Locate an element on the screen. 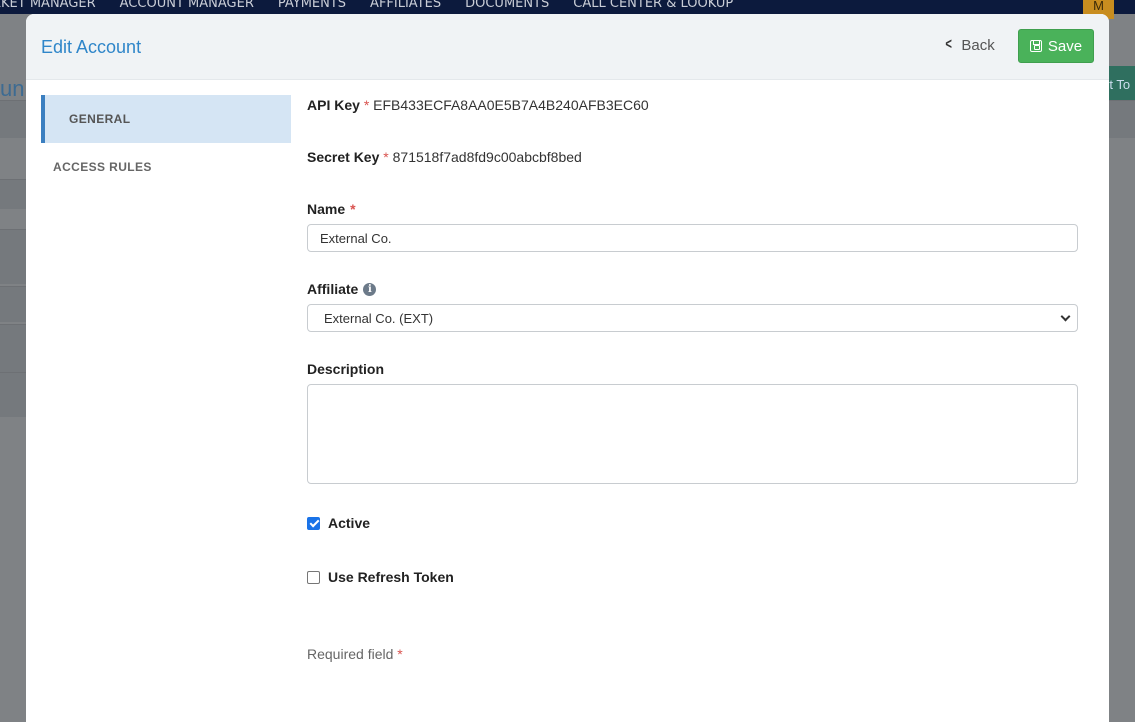 This screenshot has width=1135, height=722. refresh-token-checkbox-row: Use Refresh Token is located at coordinates (380, 577).